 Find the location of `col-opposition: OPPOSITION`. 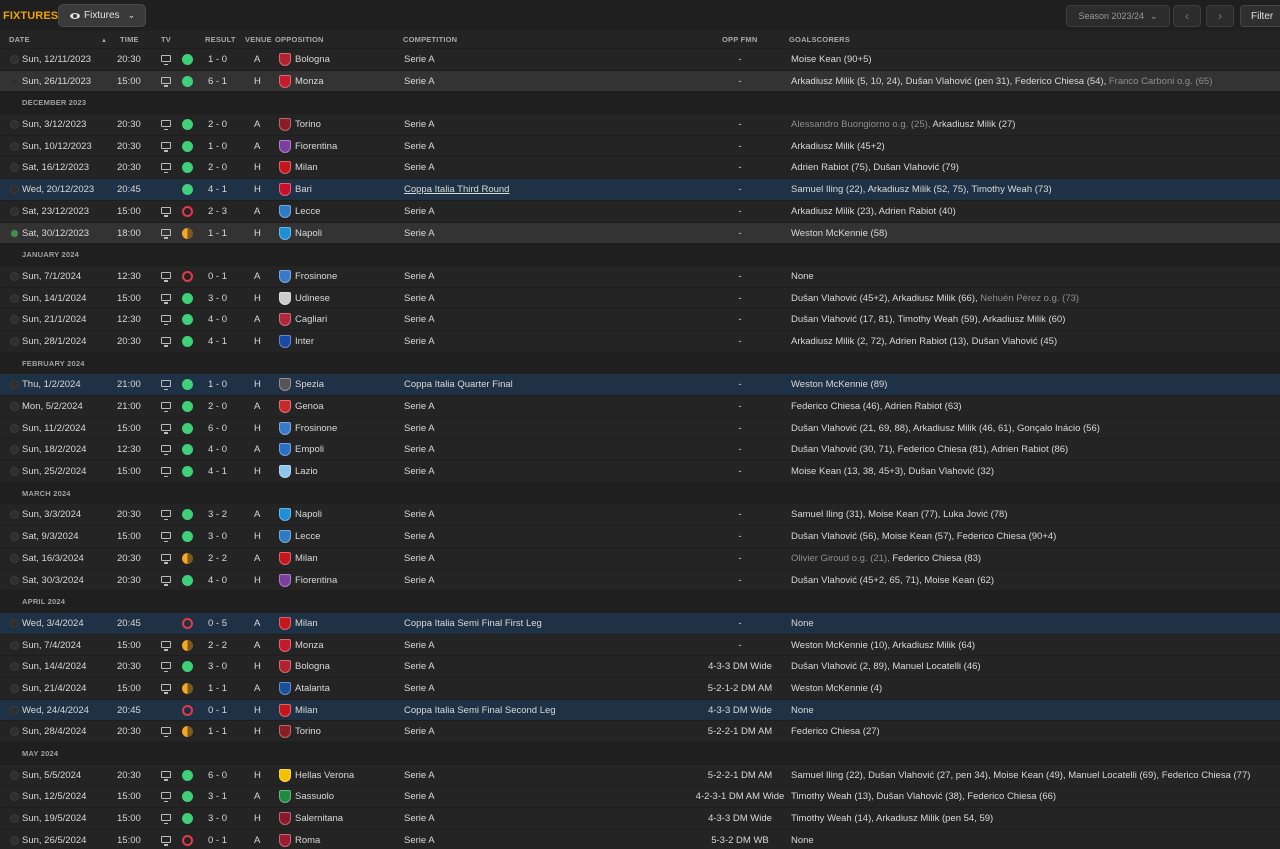

col-opposition: OPPOSITION is located at coordinates (299, 39).